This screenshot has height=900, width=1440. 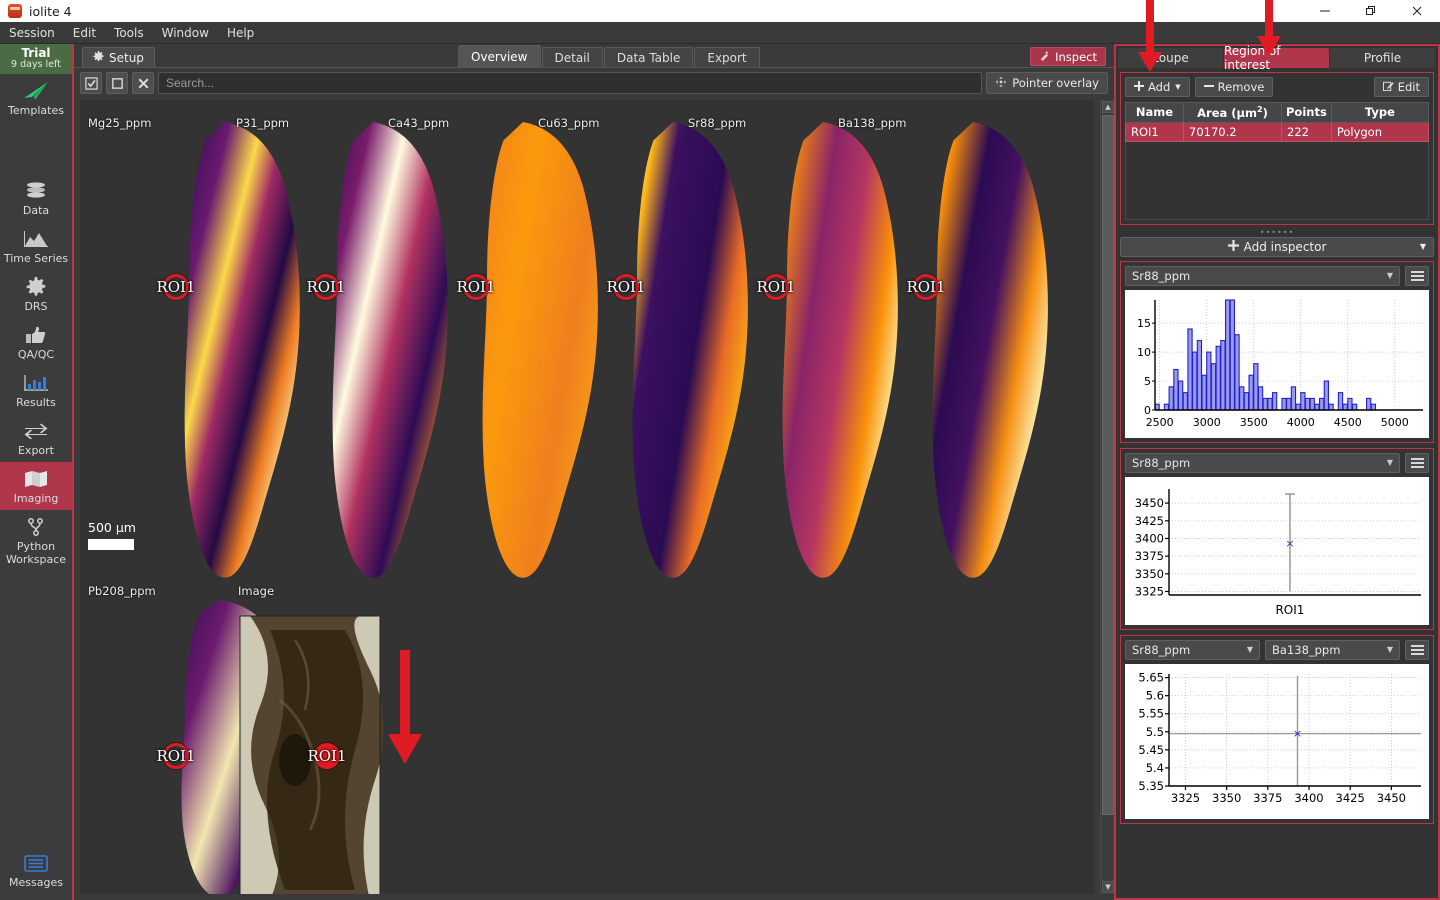 I want to click on roi-value-plot: 3325 3350 3375 3400 3425 3450 × ROI1, so click(x=1277, y=550).